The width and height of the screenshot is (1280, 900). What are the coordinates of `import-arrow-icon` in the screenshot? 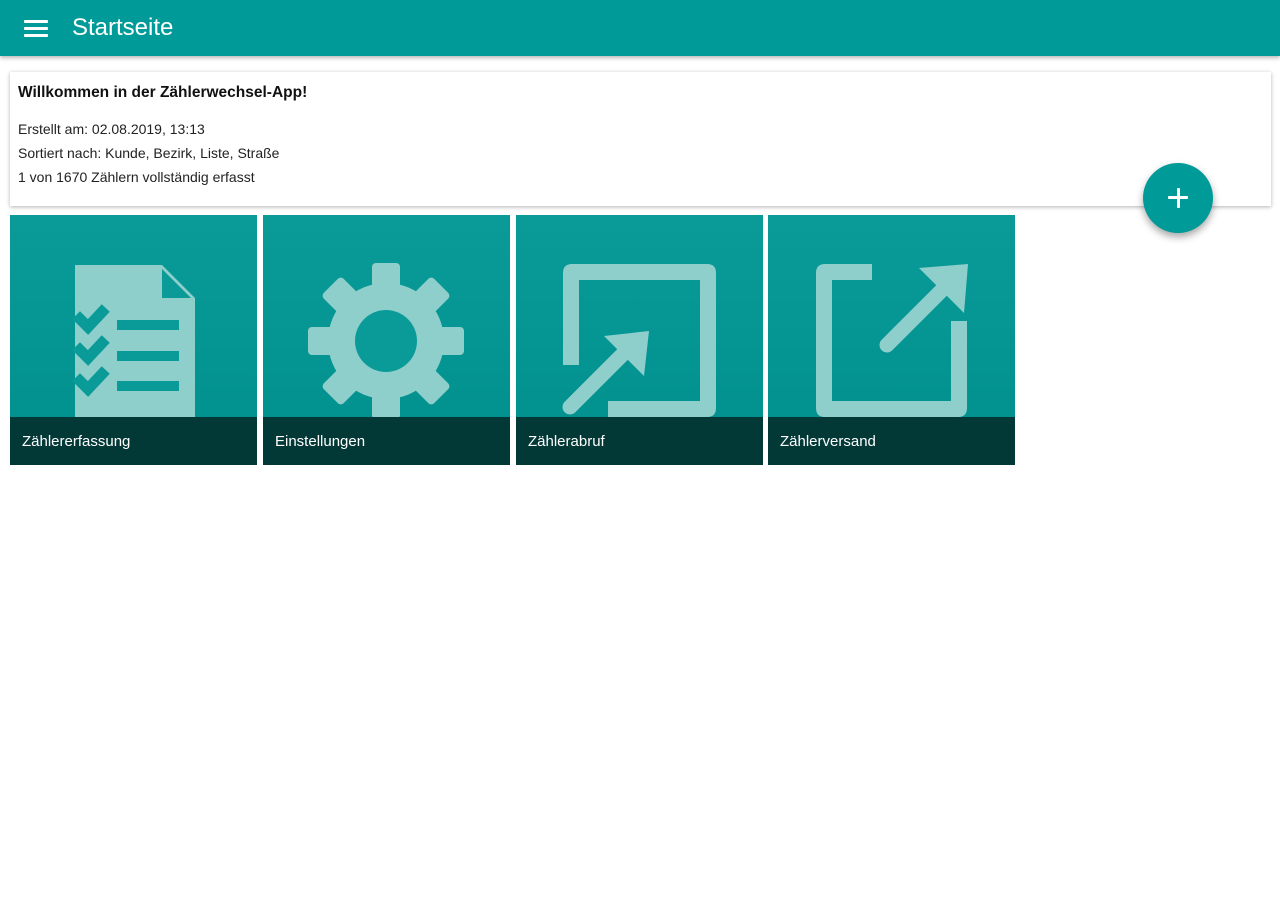 It's located at (639, 340).